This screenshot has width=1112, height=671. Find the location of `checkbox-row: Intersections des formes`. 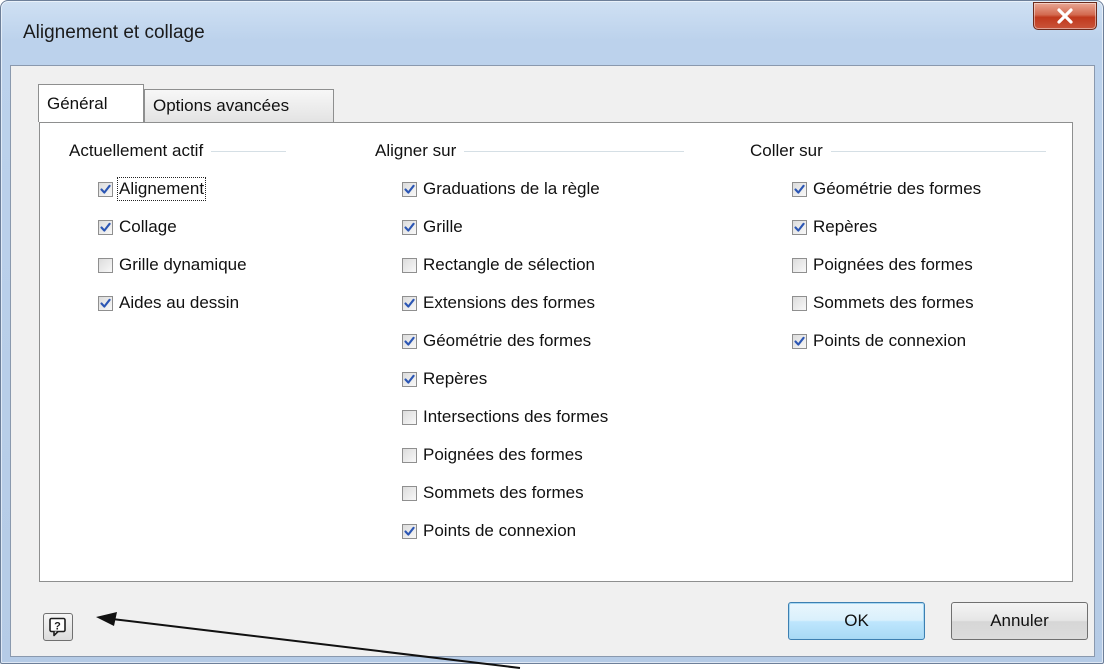

checkbox-row: Intersections des formes is located at coordinates (505, 417).